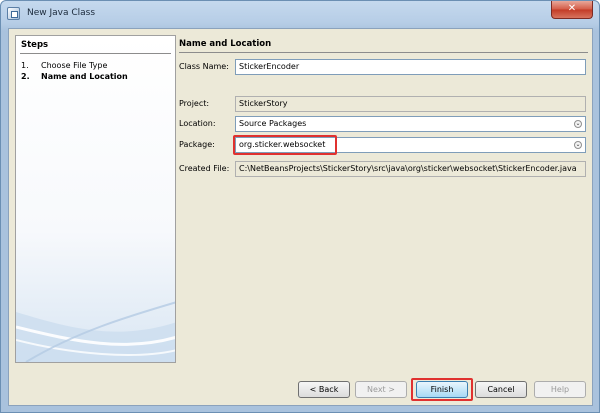  Describe the element at coordinates (194, 103) in the screenshot. I see `project-label: Project:` at that location.